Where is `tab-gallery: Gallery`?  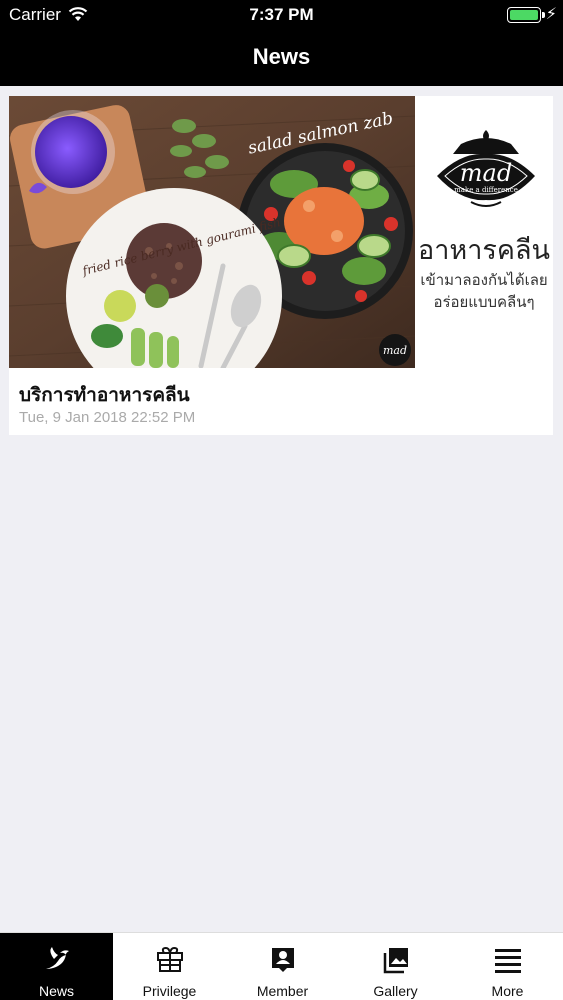
tab-gallery: Gallery is located at coordinates (395, 966).